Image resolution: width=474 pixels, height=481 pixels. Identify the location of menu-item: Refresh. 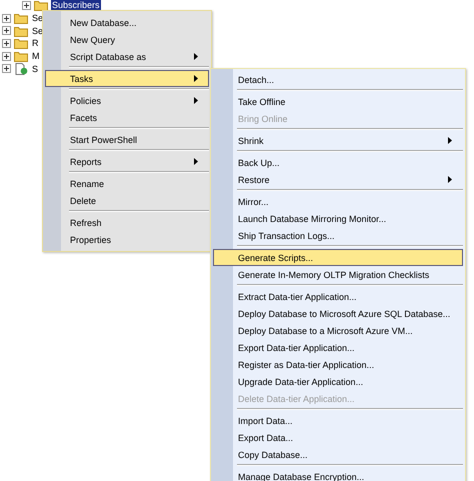
(127, 222).